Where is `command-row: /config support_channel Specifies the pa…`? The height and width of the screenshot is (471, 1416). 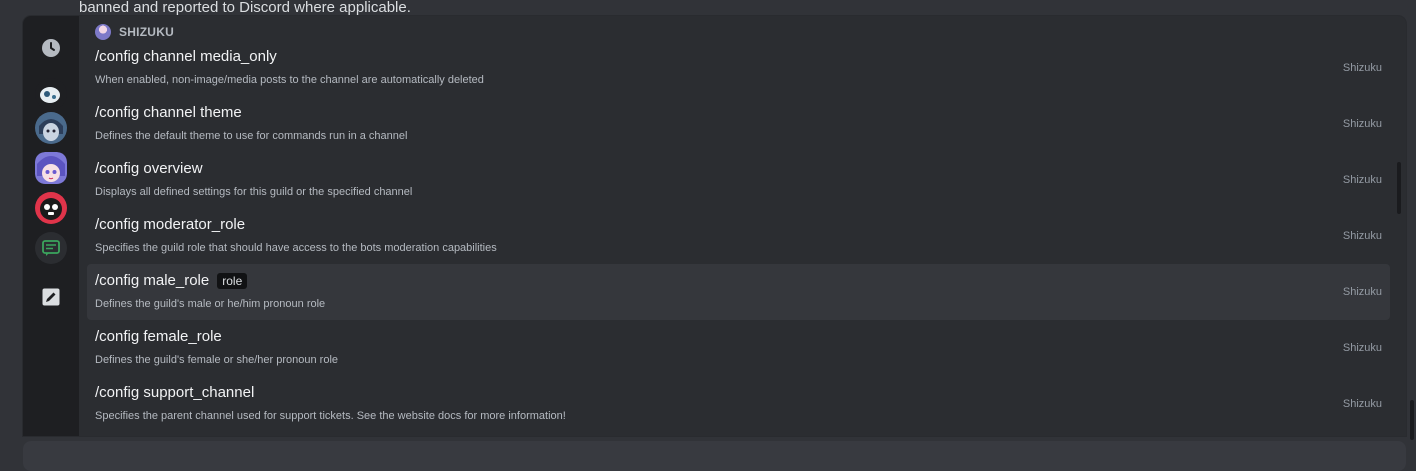 command-row: /config support_channel Specifies the pa… is located at coordinates (738, 404).